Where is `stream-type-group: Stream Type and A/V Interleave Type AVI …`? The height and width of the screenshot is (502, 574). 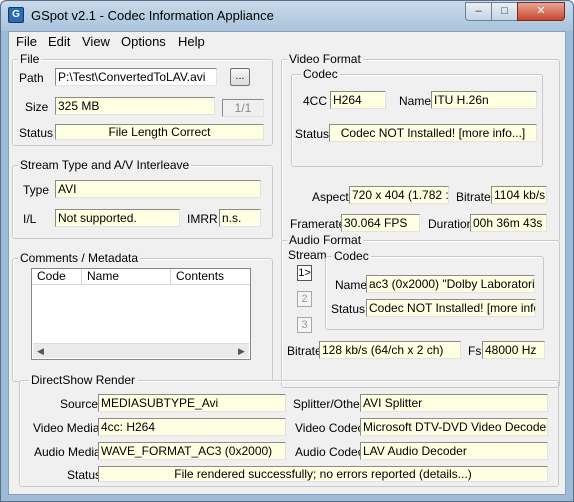 stream-type-group: Stream Type and A/V Interleave Type AVI … is located at coordinates (142, 198).